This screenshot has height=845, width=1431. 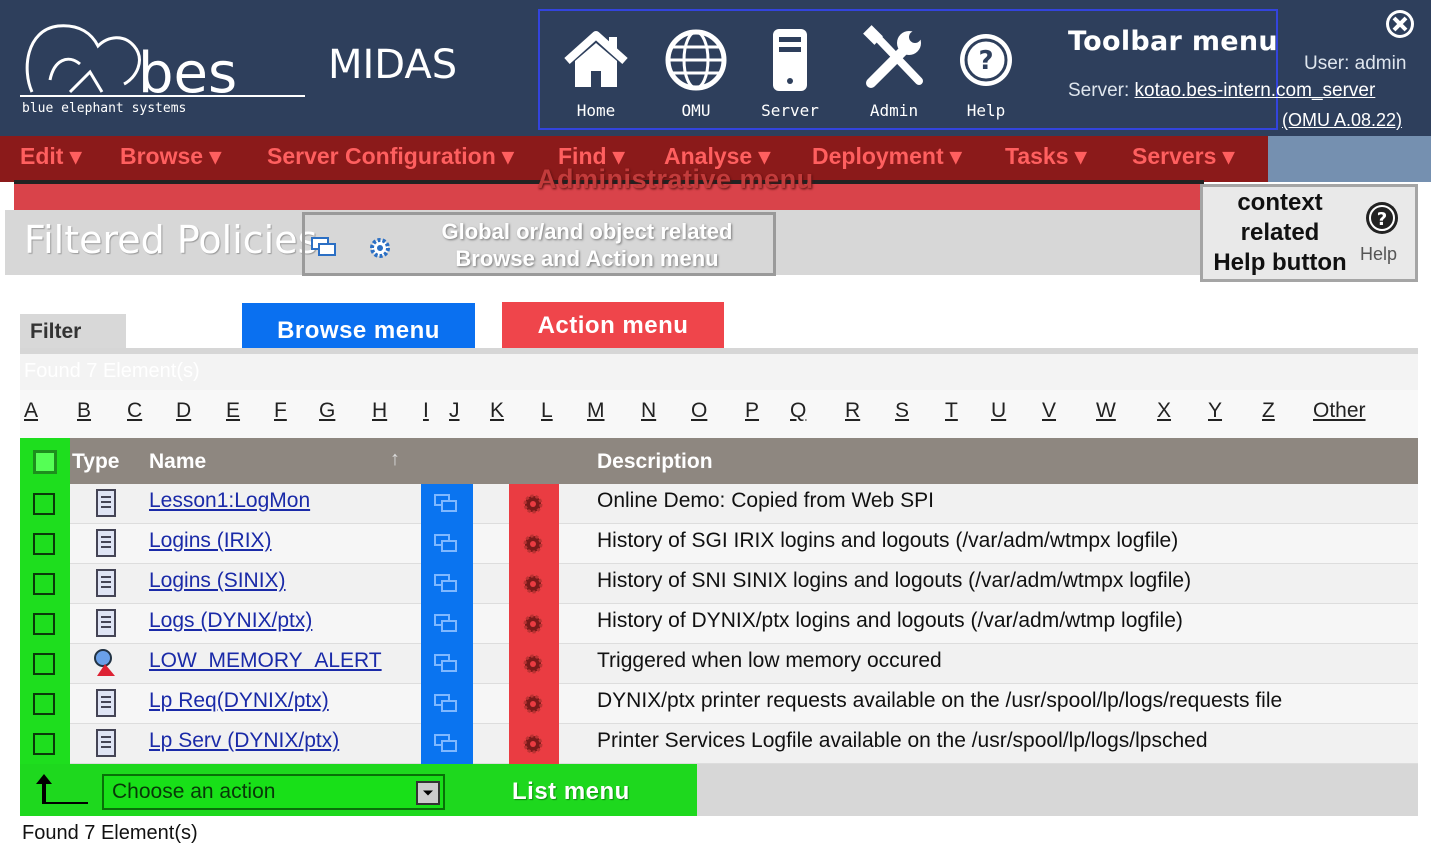 I want to click on bes-logo: bes blue elephant systems, so click(x=165, y=70).